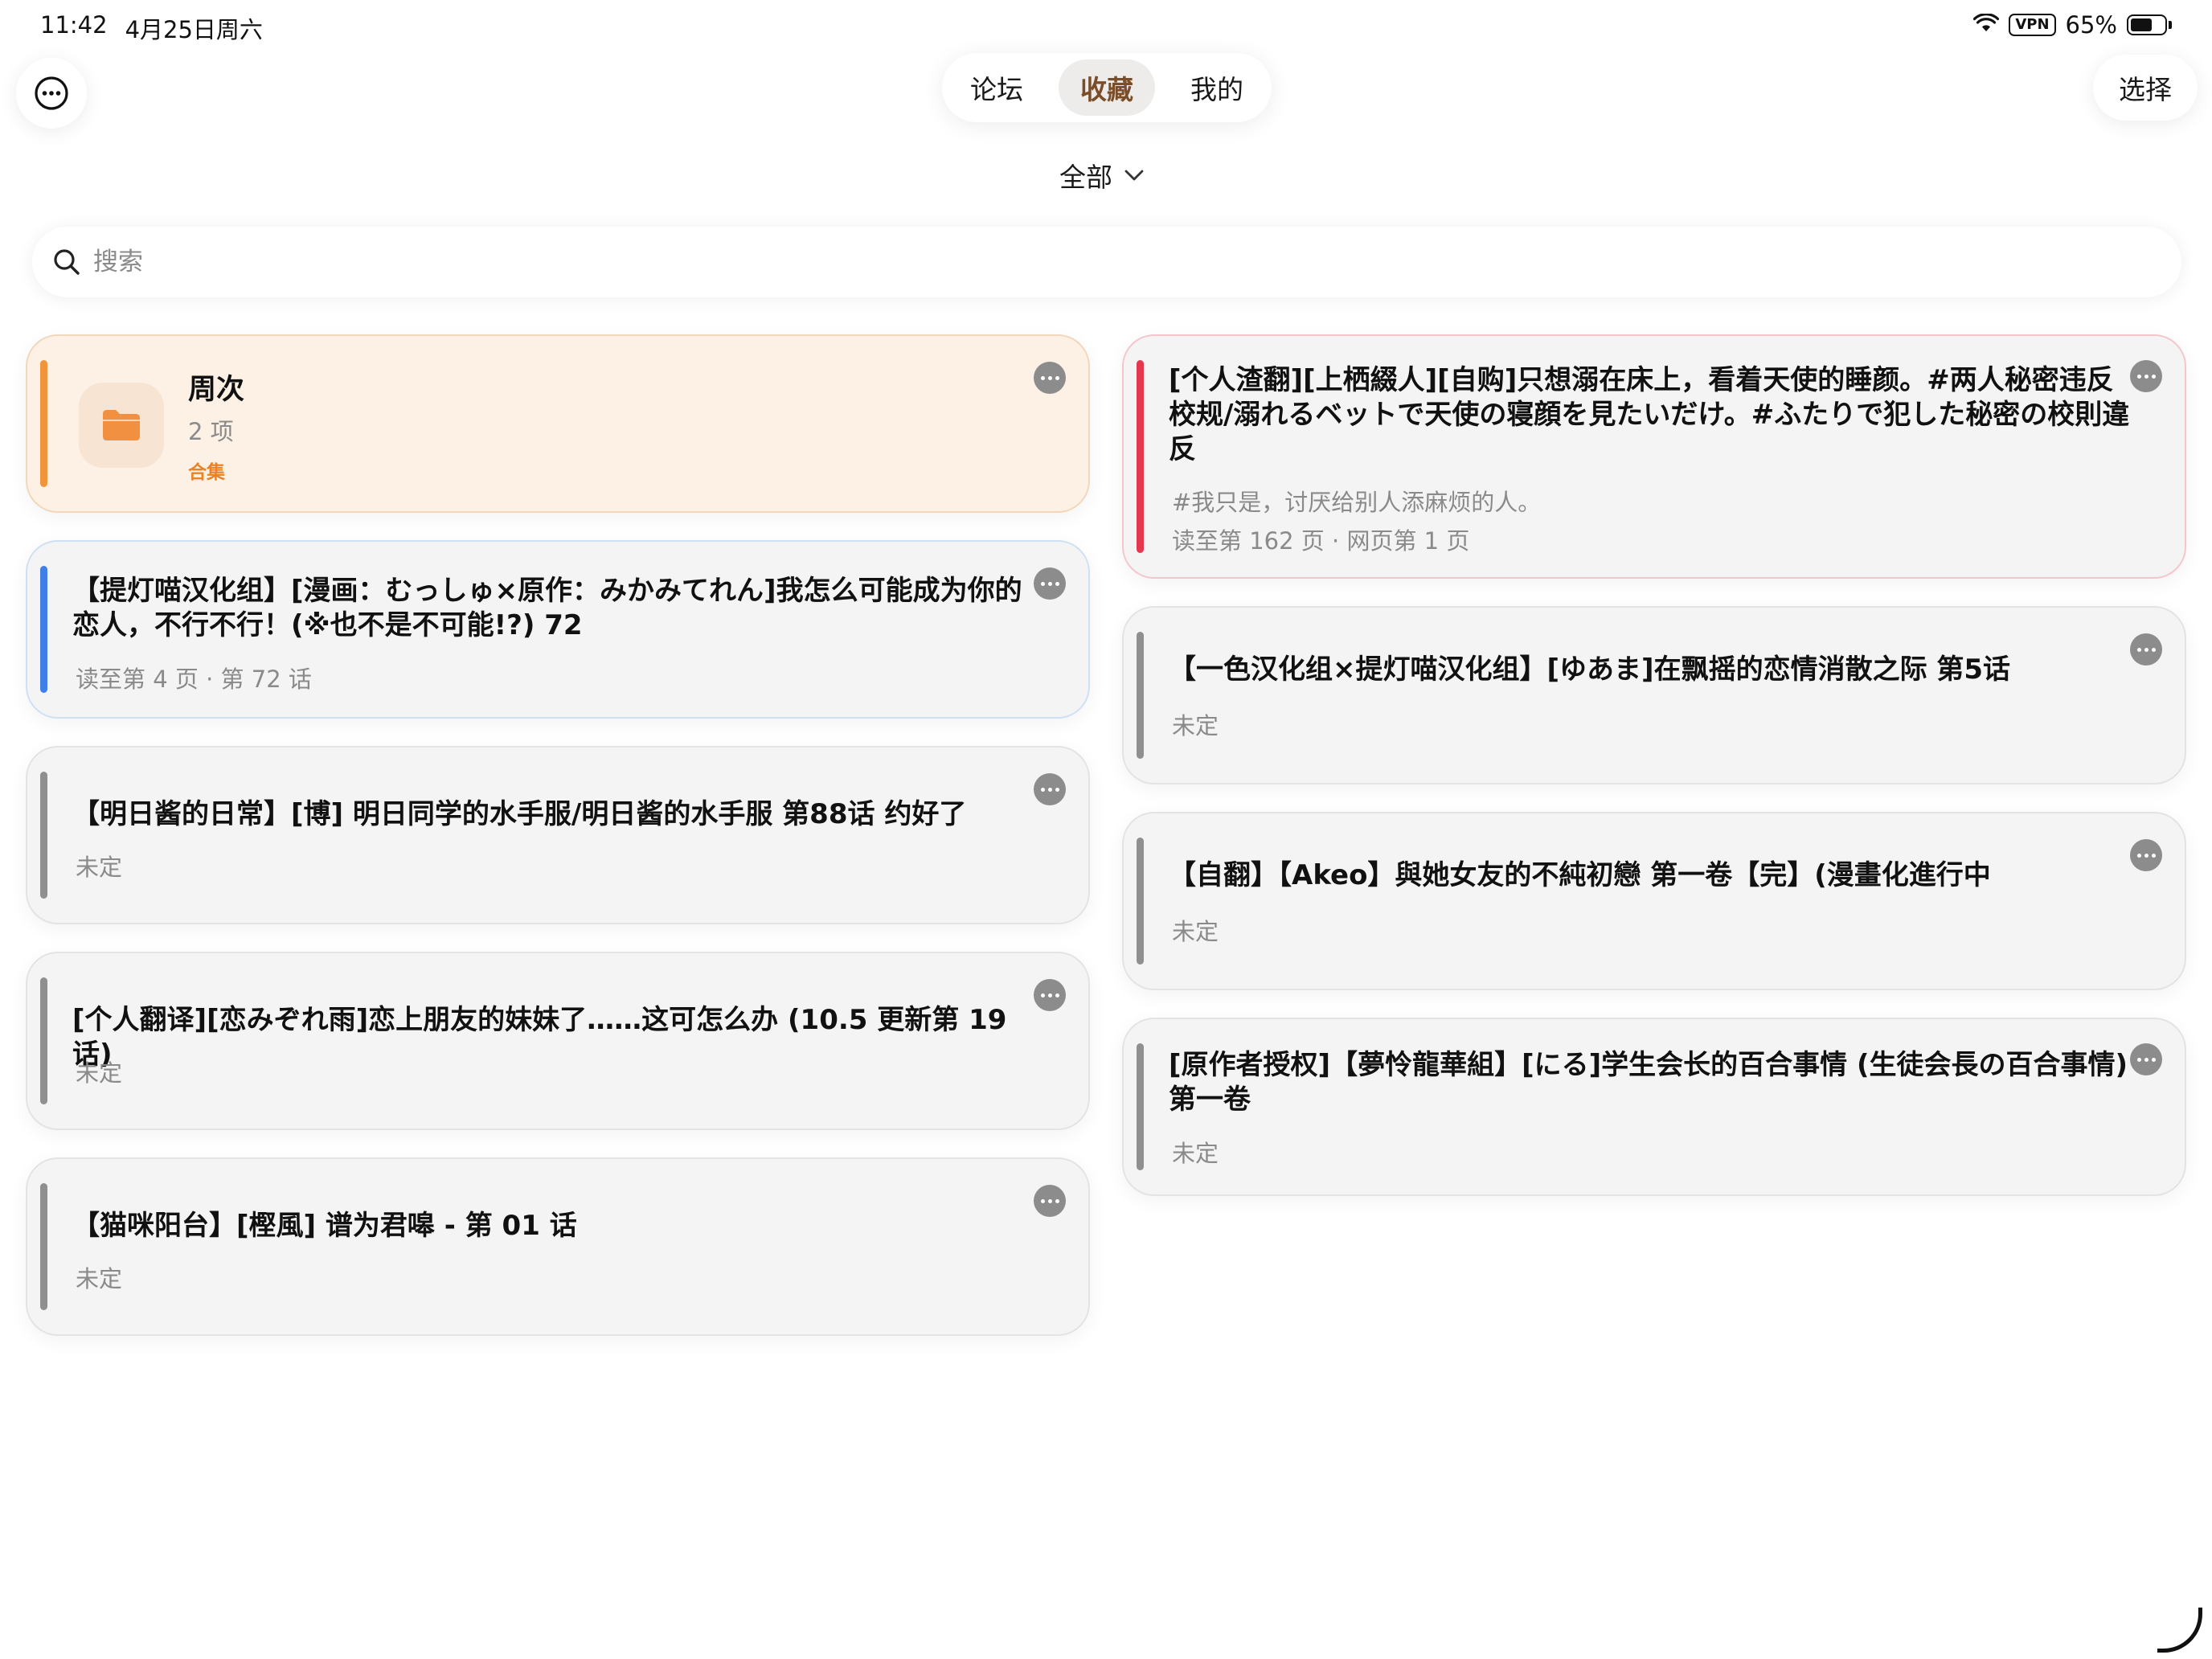 This screenshot has height=1659, width=2212. I want to click on more-menu-button, so click(51, 93).